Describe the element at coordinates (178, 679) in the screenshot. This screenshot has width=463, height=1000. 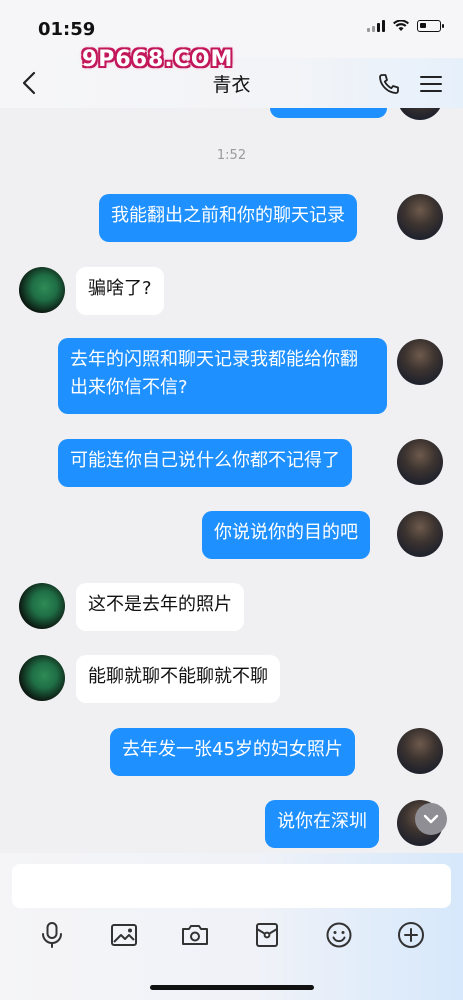
I see `message-bubble-received: 能聊就聊不能聊就不聊` at that location.